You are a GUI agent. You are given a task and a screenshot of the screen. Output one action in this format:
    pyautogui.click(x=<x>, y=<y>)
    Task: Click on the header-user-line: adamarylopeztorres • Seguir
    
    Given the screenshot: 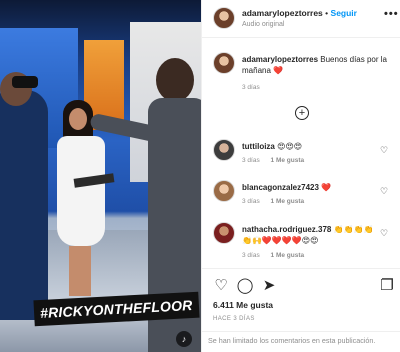 What is the action you would take?
    pyautogui.click(x=299, y=13)
    